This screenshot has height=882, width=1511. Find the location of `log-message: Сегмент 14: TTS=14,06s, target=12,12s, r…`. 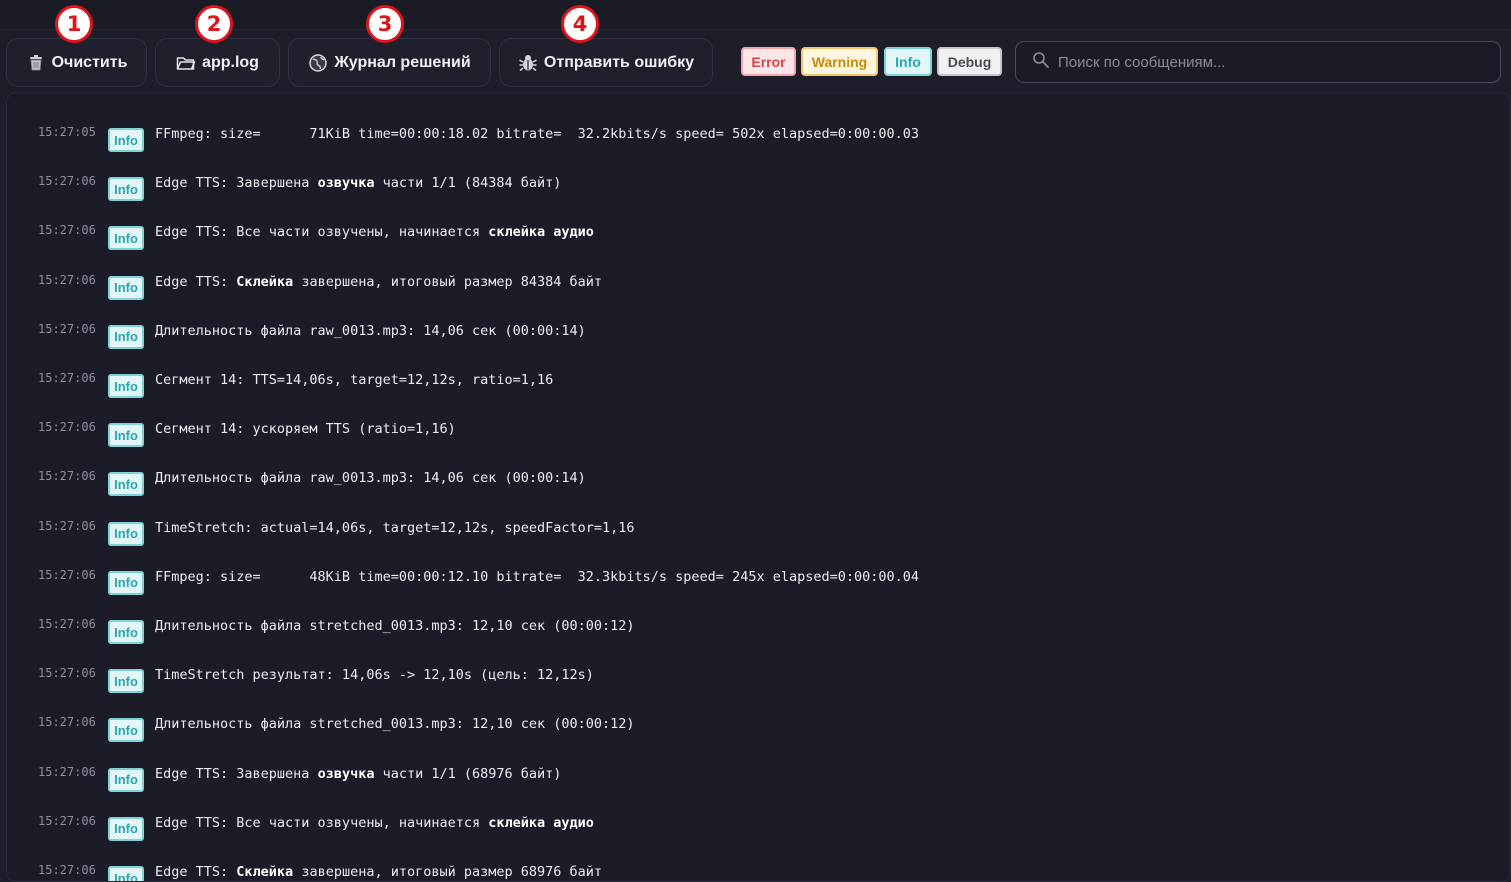

log-message: Сегмент 14: TTS=14,06s, target=12,12s, r… is located at coordinates (354, 380).